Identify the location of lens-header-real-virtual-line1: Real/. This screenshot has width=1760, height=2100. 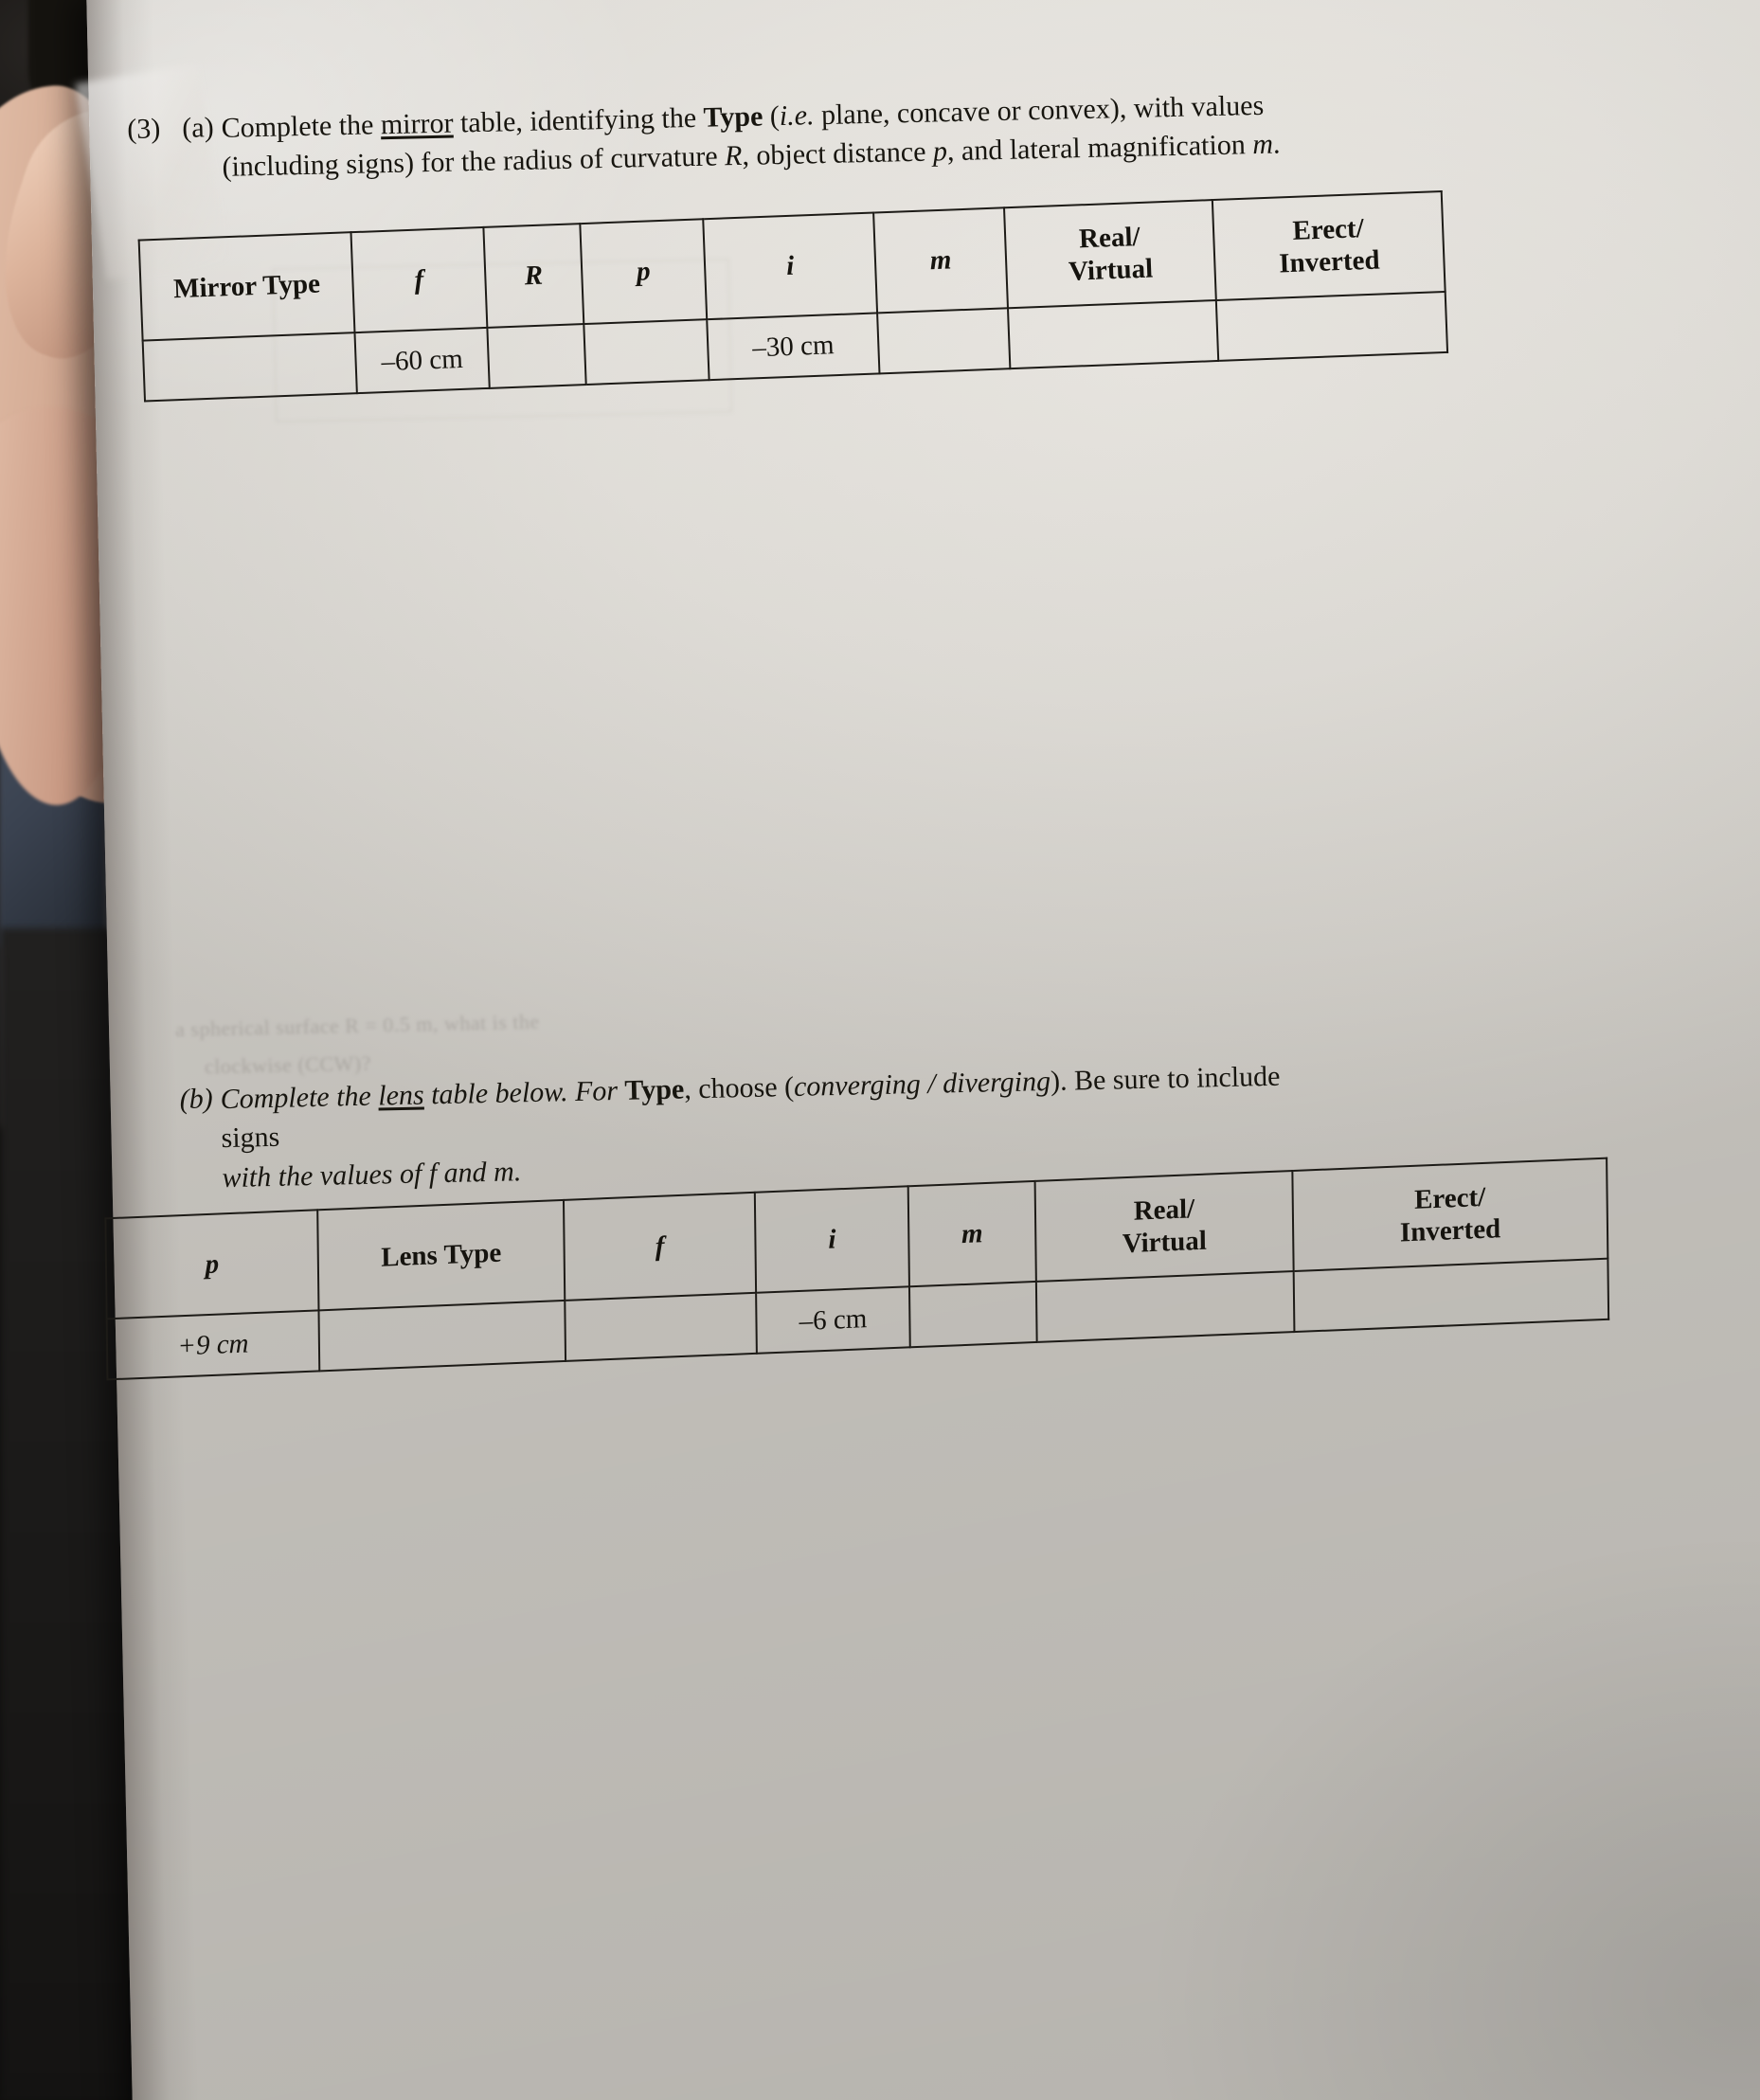
(1164, 1210).